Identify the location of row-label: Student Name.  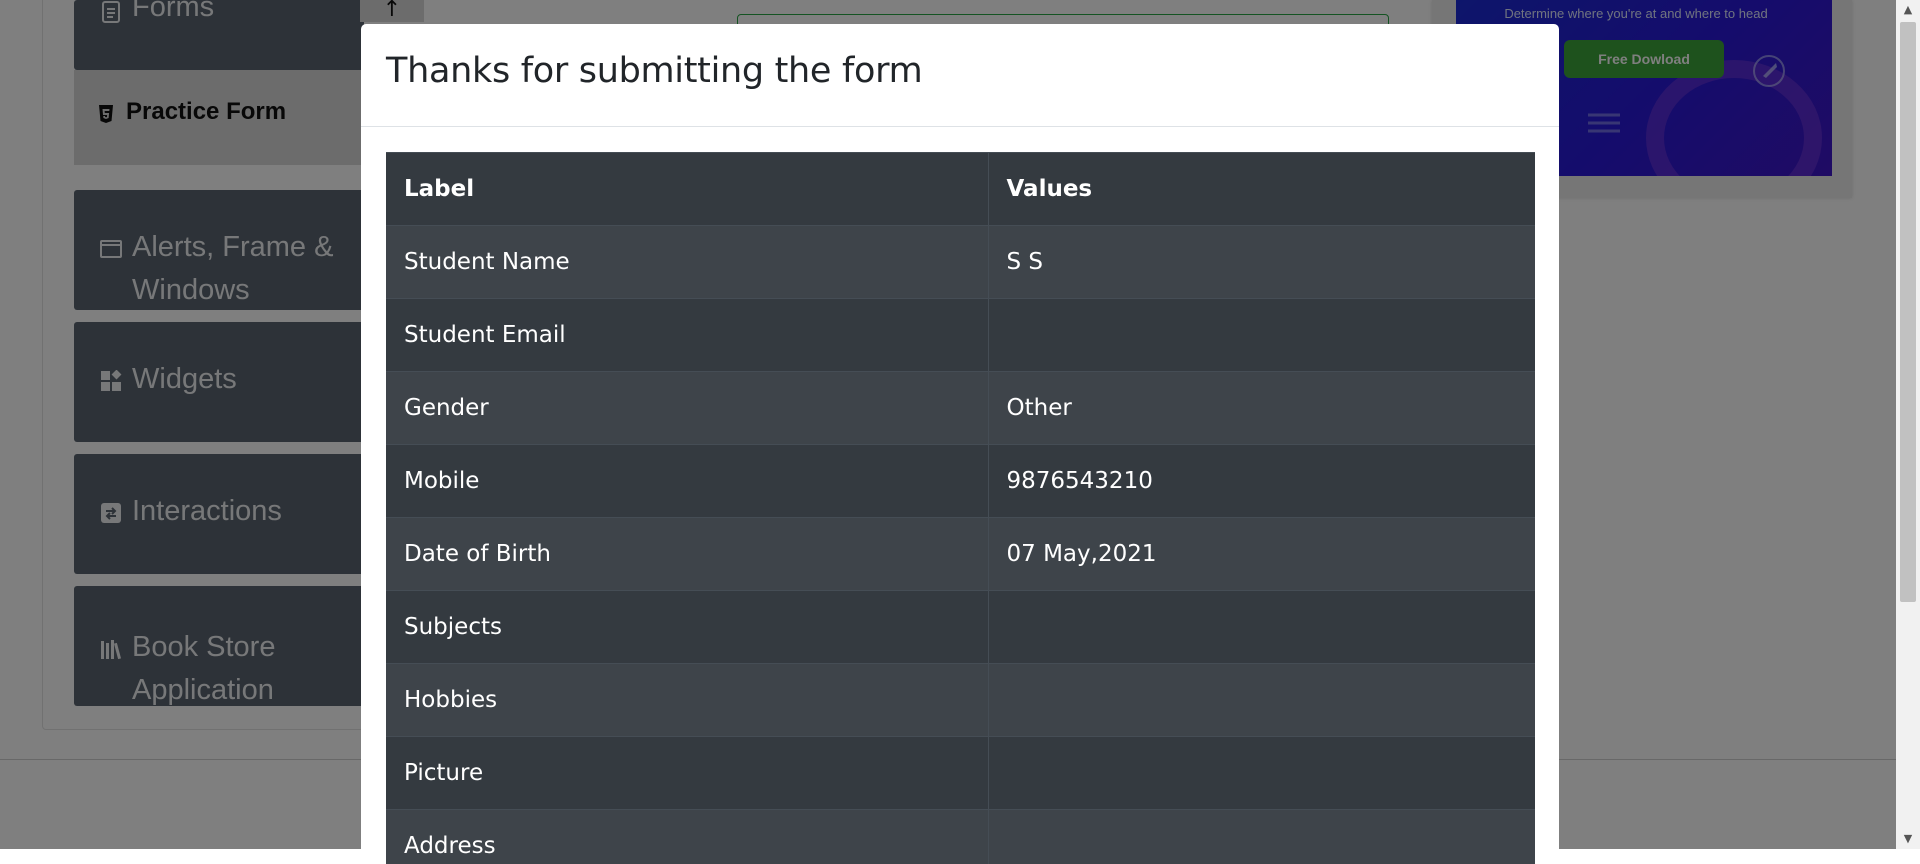
(687, 262).